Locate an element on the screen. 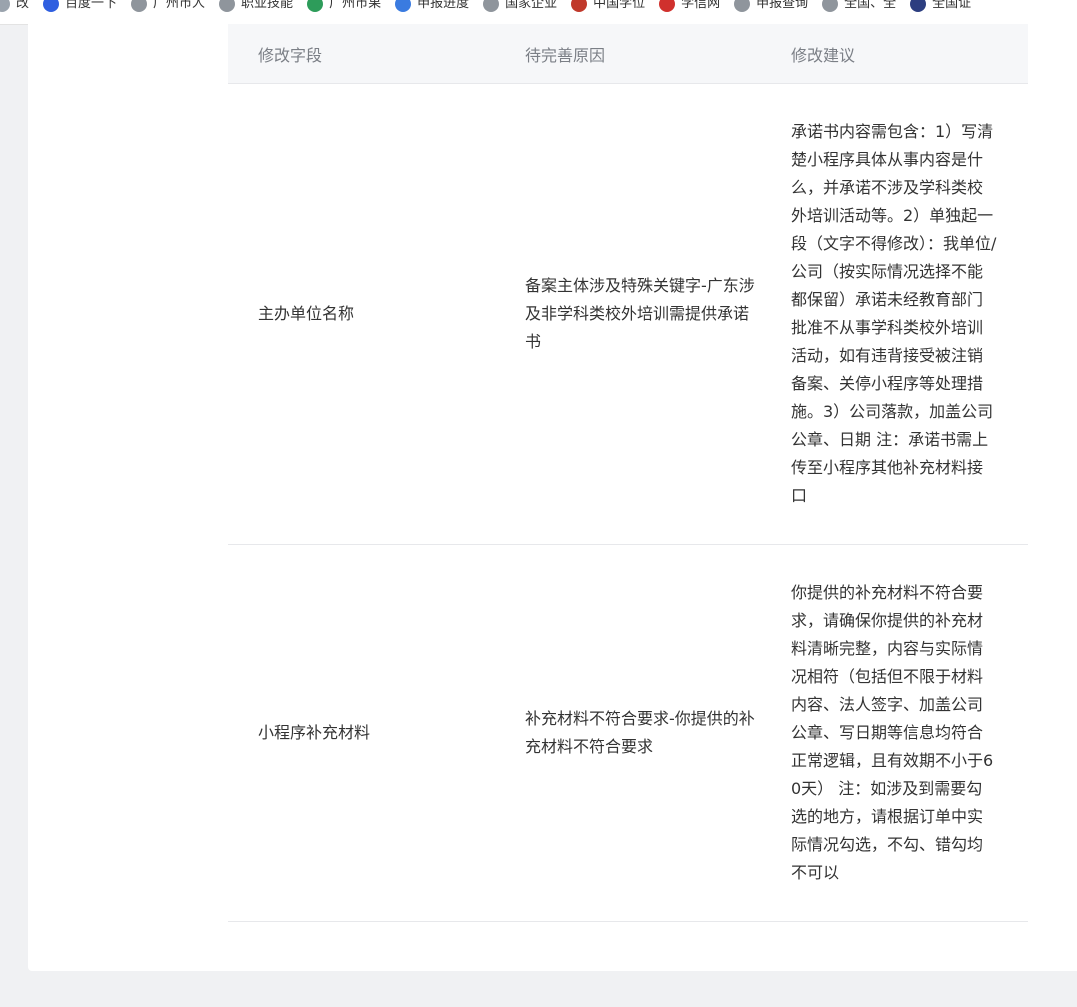  bookmark-8: 学信网 is located at coordinates (689, 8).